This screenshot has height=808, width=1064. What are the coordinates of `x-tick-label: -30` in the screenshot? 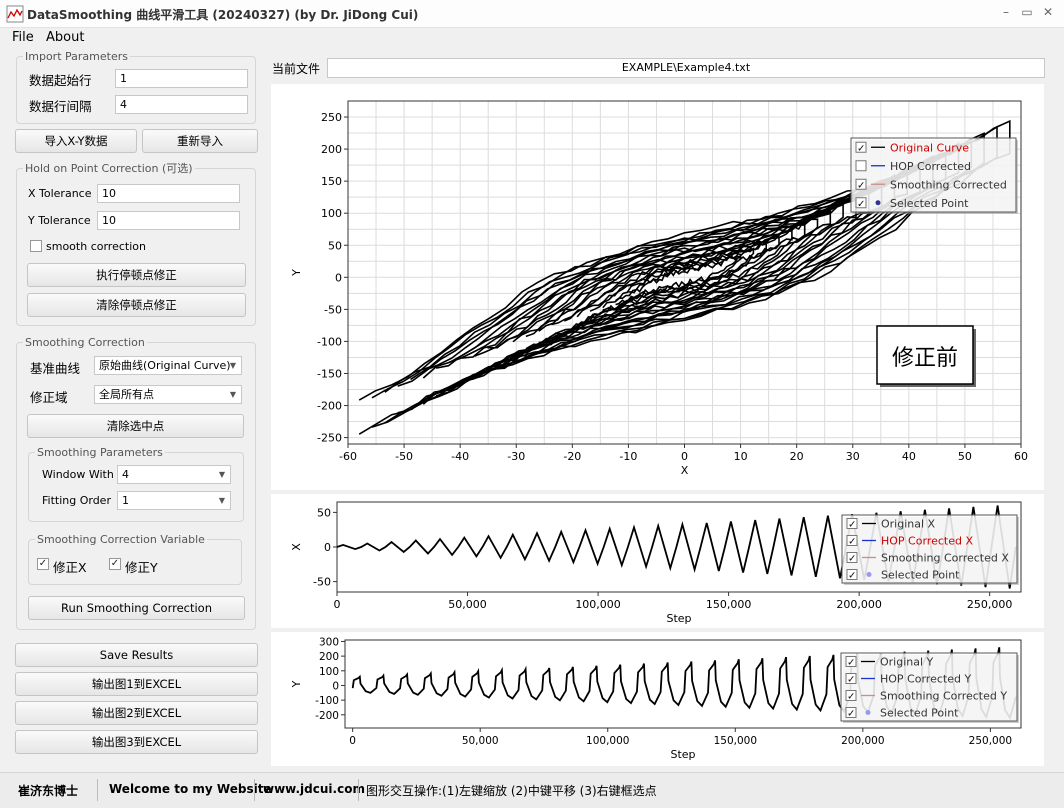 It's located at (516, 456).